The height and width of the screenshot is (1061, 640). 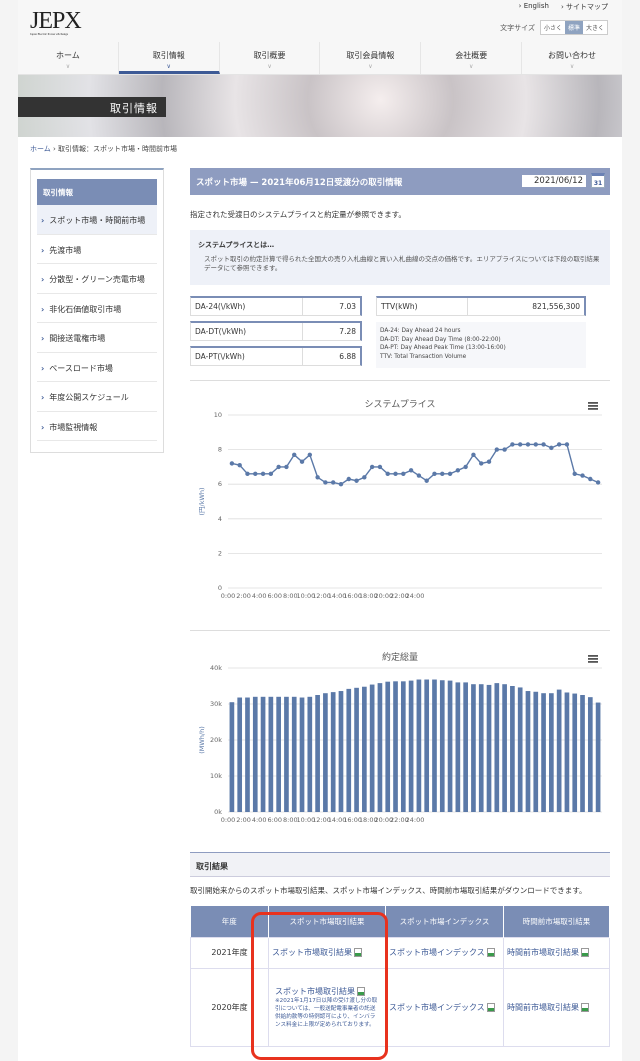 I want to click on nav-trading-info: 取引情報 ∨, so click(x=169, y=58).